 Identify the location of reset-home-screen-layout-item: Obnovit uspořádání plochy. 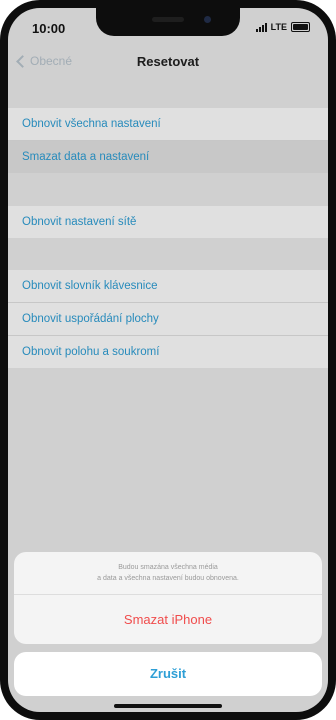
(168, 319).